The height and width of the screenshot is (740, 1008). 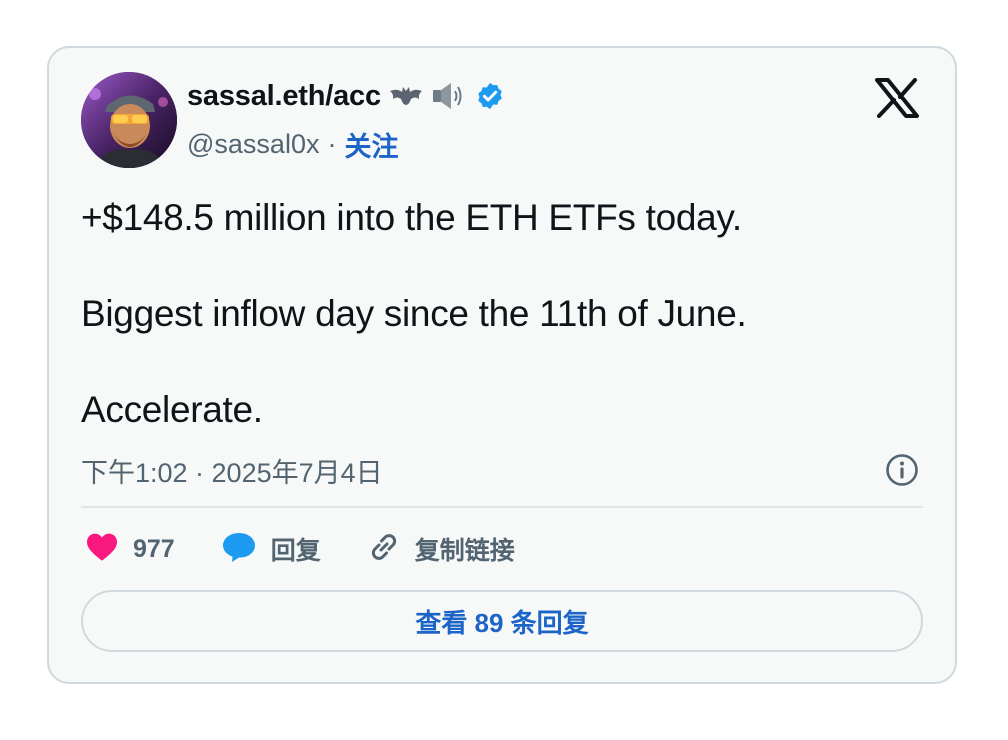 I want to click on bat-emoji-icon, so click(x=406, y=96).